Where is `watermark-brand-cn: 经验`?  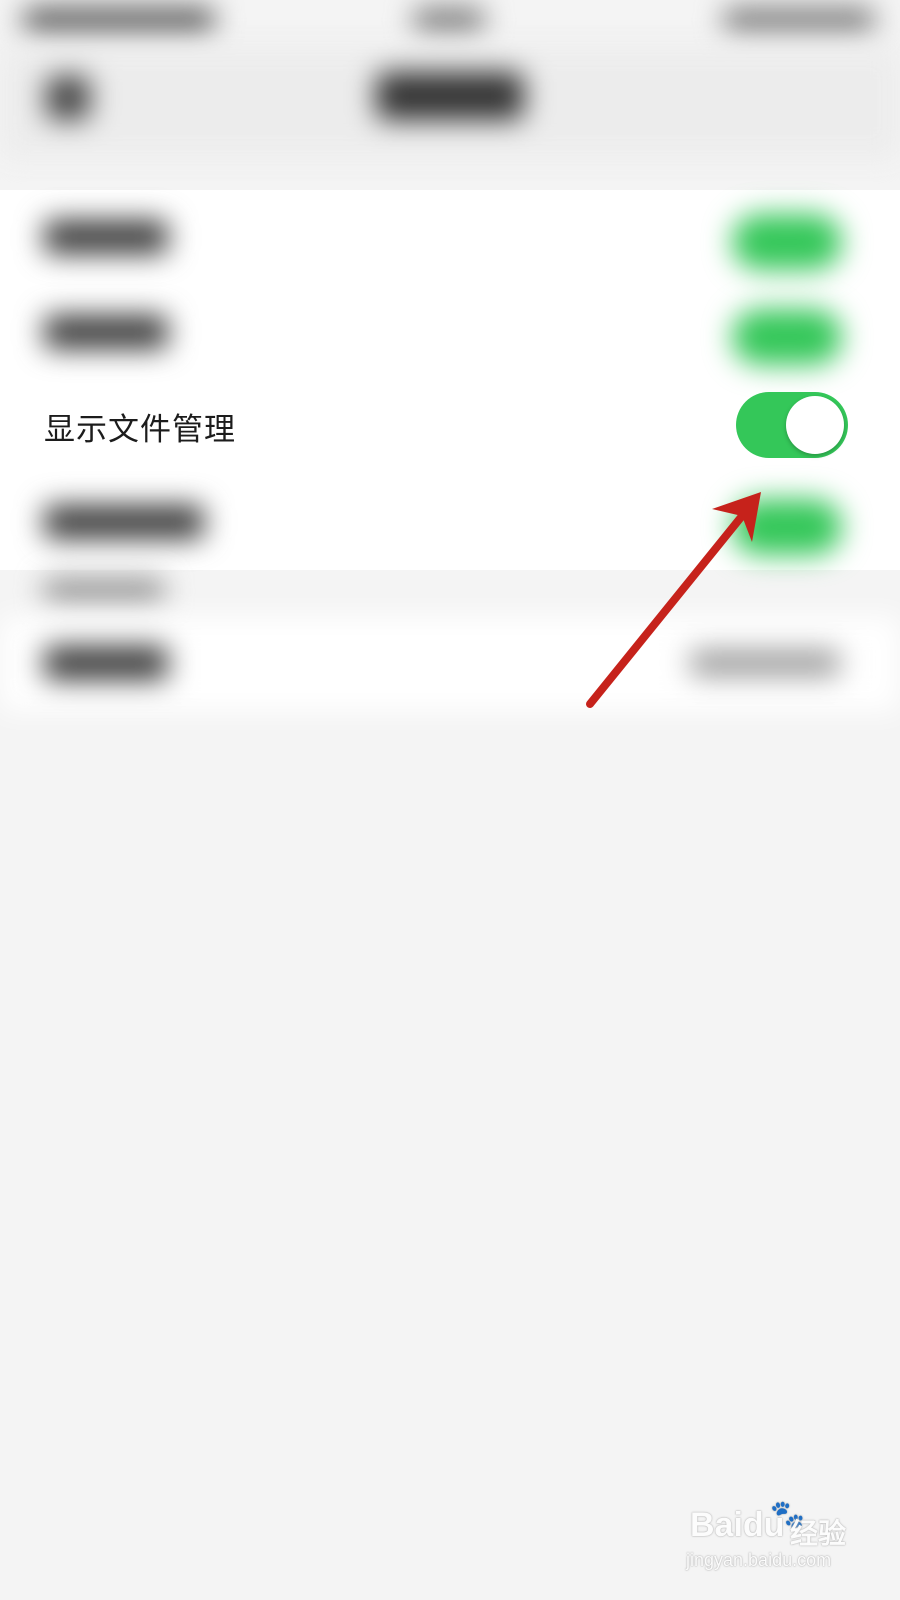
watermark-brand-cn: 经验 is located at coordinates (818, 1533).